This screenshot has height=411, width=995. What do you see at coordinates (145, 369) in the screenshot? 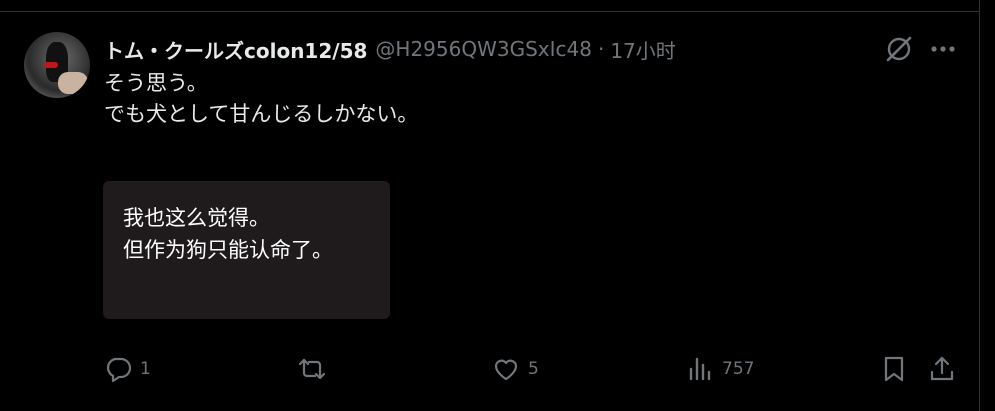
I see `reply-count: 1` at bounding box center [145, 369].